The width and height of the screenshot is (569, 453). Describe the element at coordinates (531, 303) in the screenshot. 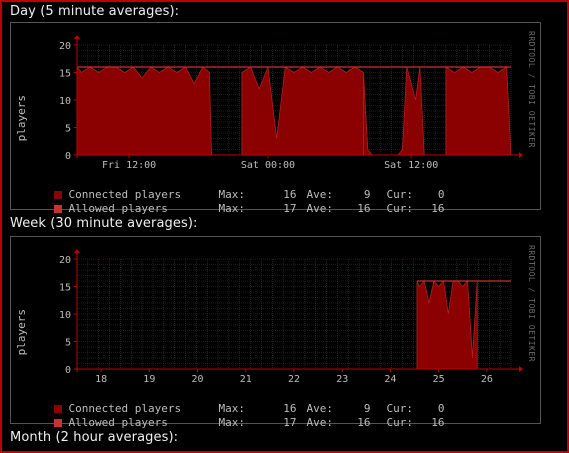

I see `week-watermark: RRDTOOL / TOBI OETIKER` at that location.